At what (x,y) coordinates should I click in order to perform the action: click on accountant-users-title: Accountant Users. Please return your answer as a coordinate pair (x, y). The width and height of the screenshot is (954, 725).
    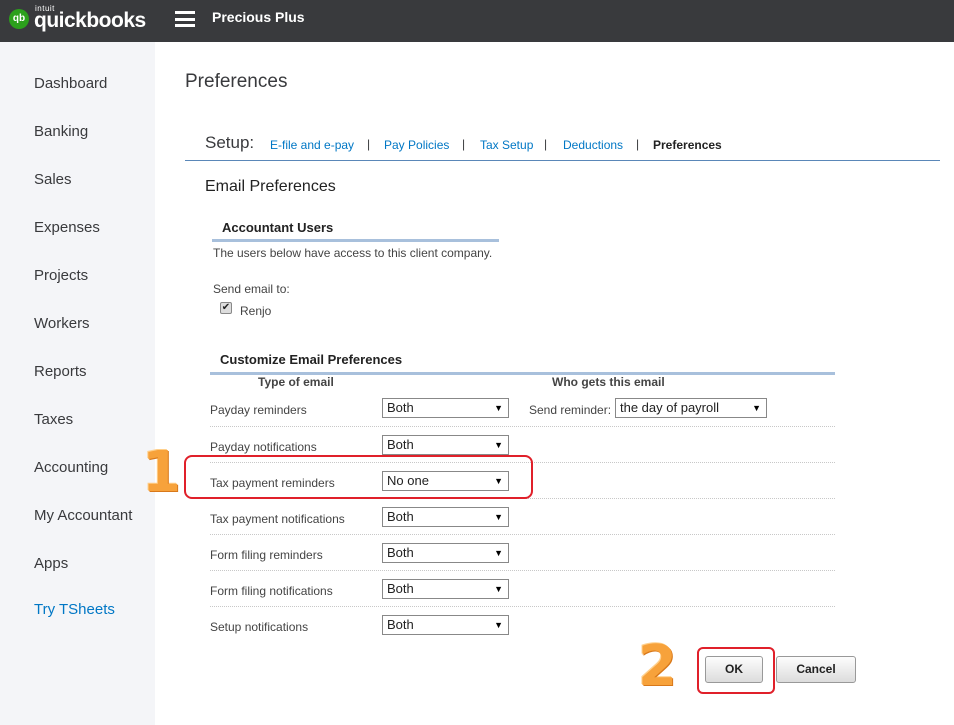
    Looking at the image, I should click on (278, 227).